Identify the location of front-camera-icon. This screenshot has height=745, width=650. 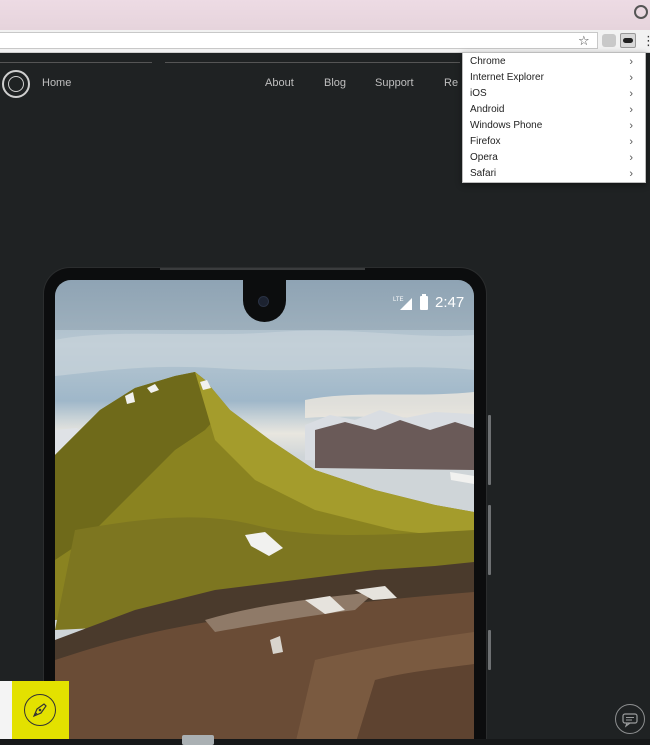
(263, 301).